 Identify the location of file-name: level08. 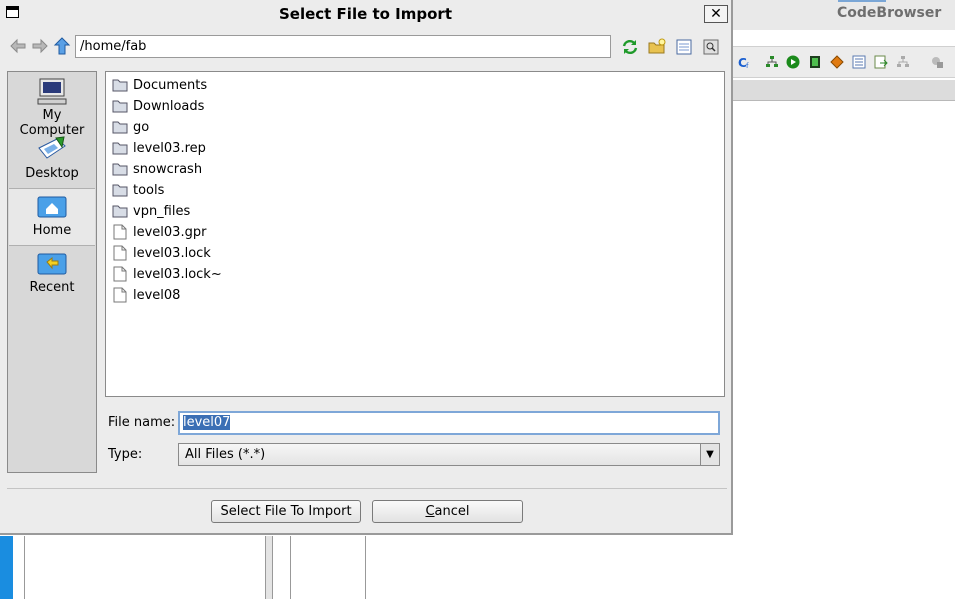
(157, 295).